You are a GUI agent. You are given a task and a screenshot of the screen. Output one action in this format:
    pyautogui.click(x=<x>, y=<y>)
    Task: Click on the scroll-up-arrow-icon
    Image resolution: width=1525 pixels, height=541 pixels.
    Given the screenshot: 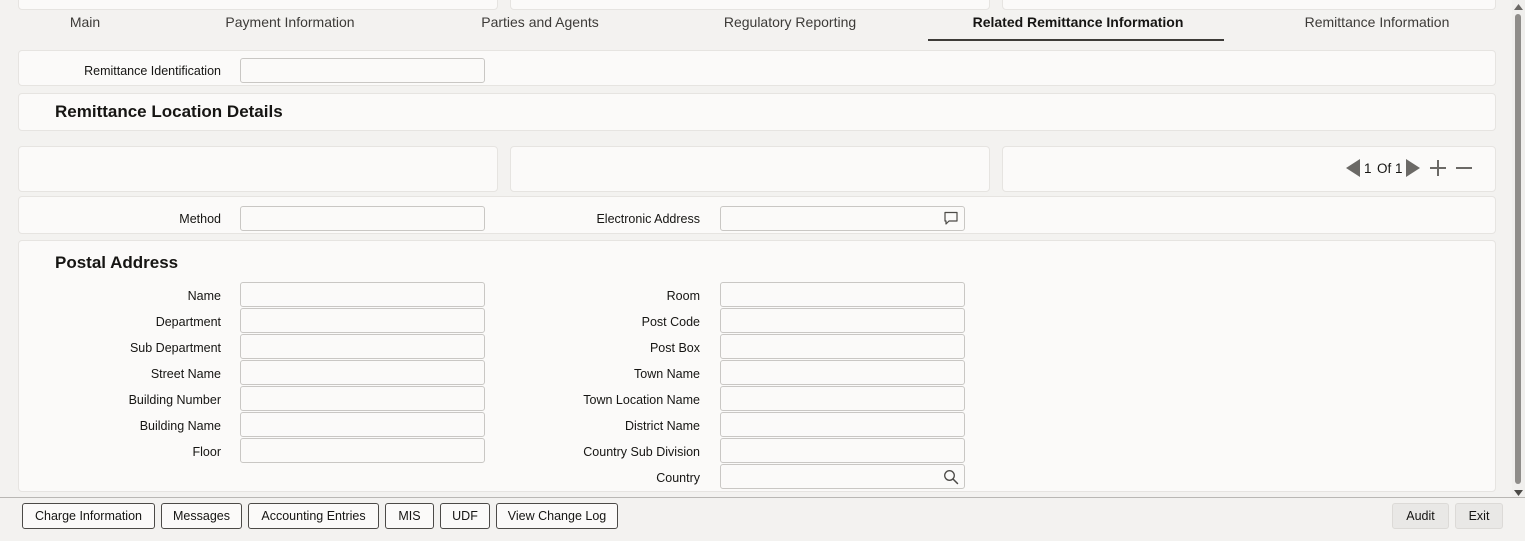 What is the action you would take?
    pyautogui.click(x=1518, y=7)
    